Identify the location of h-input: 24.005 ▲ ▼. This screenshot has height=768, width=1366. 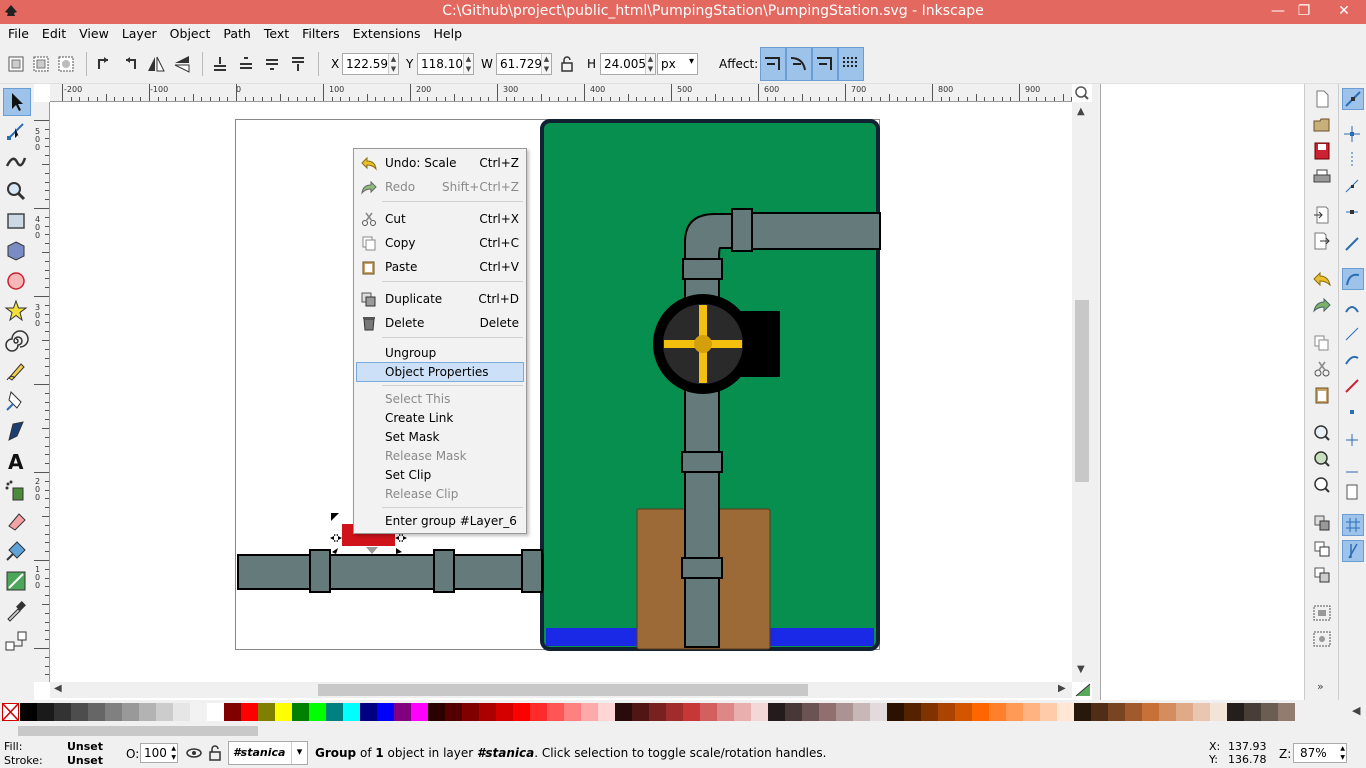
(628, 64).